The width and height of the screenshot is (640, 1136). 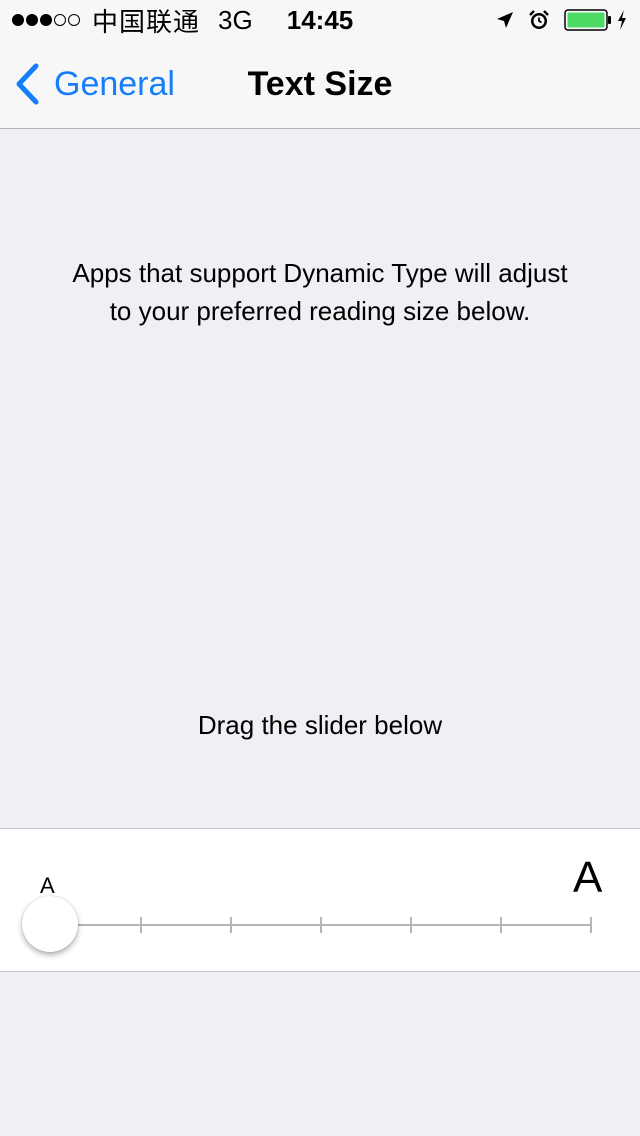 I want to click on back-button-label: General, so click(x=114, y=83).